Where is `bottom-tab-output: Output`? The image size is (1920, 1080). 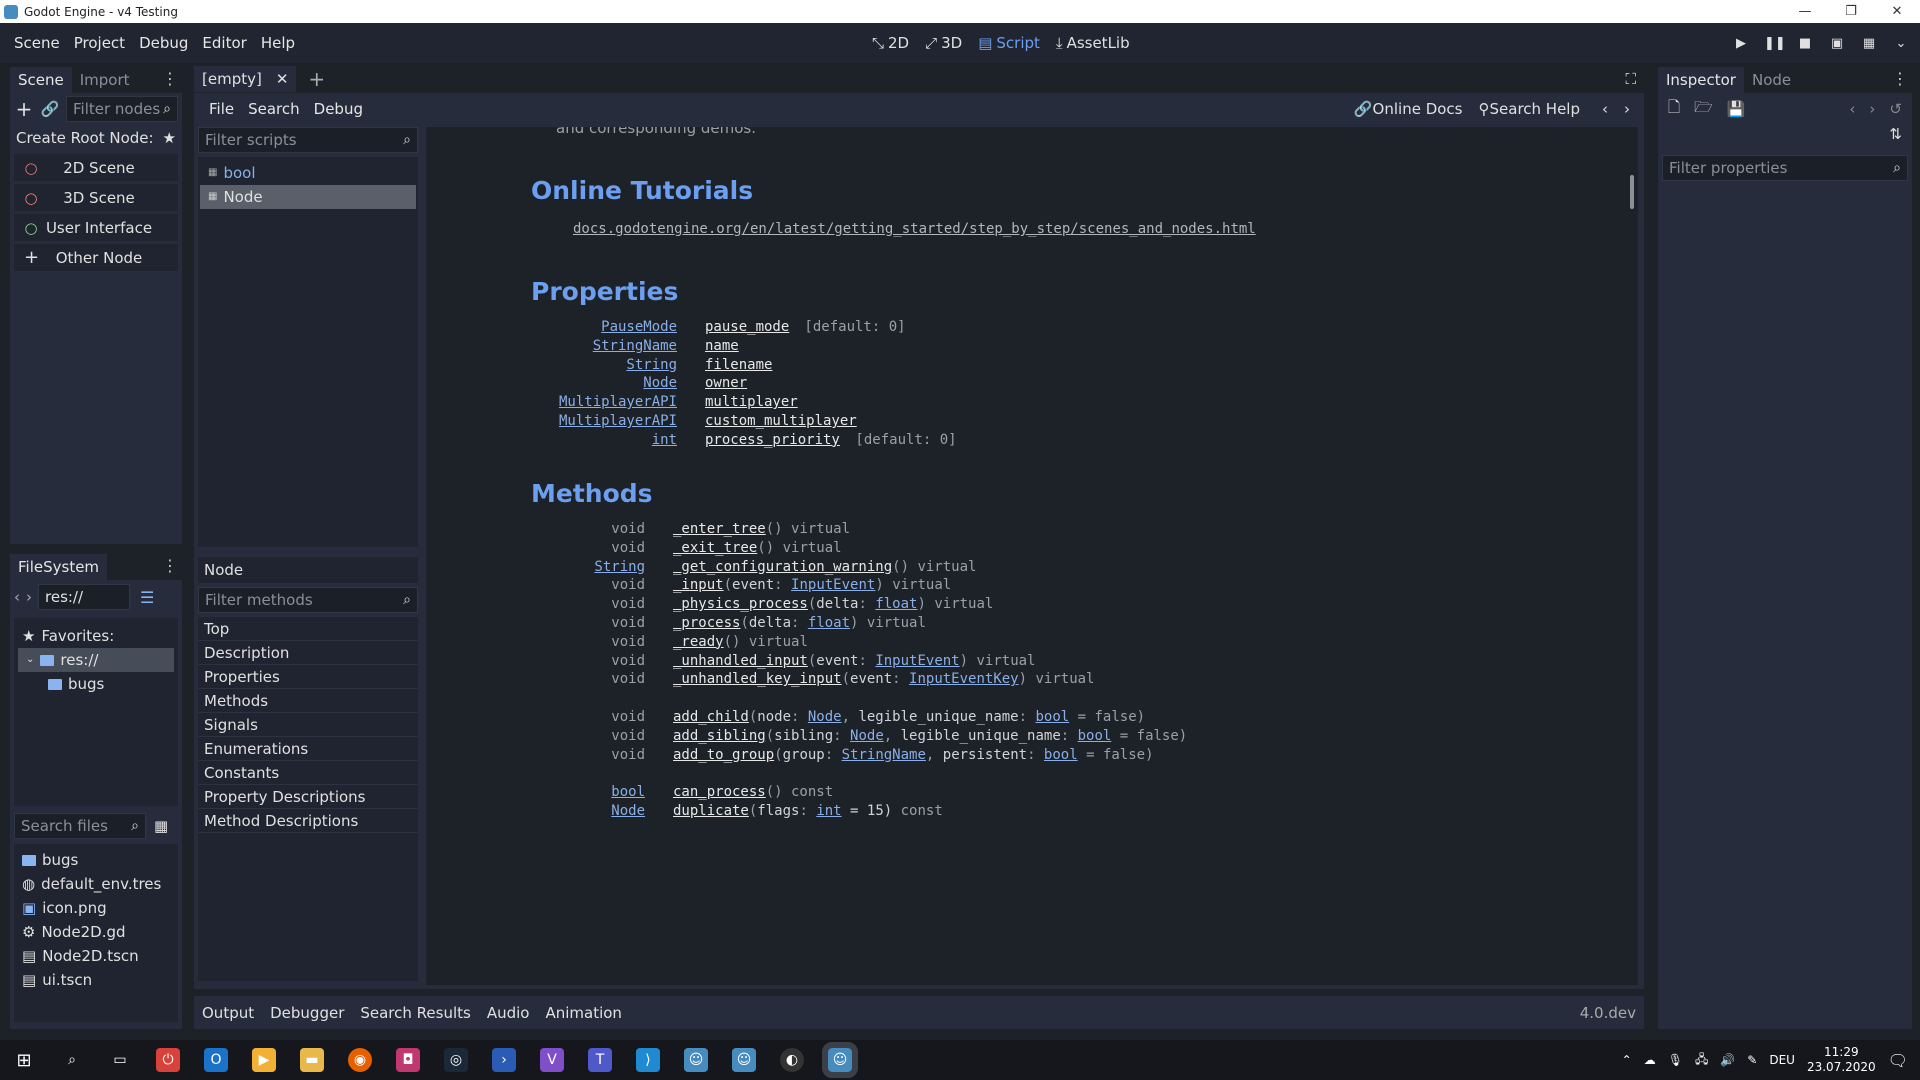
bottom-tab-output: Output is located at coordinates (228, 1013).